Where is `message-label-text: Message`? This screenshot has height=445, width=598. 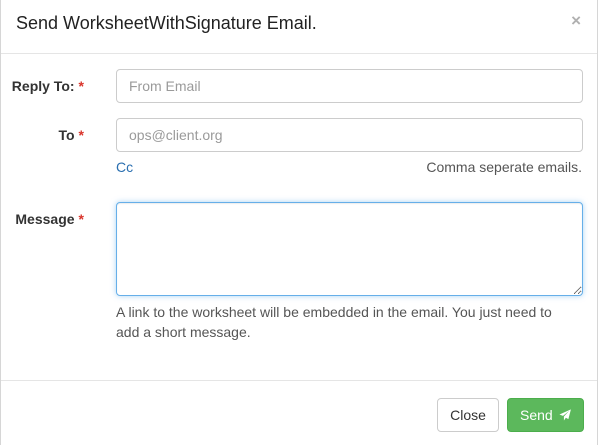 message-label-text: Message is located at coordinates (45, 219).